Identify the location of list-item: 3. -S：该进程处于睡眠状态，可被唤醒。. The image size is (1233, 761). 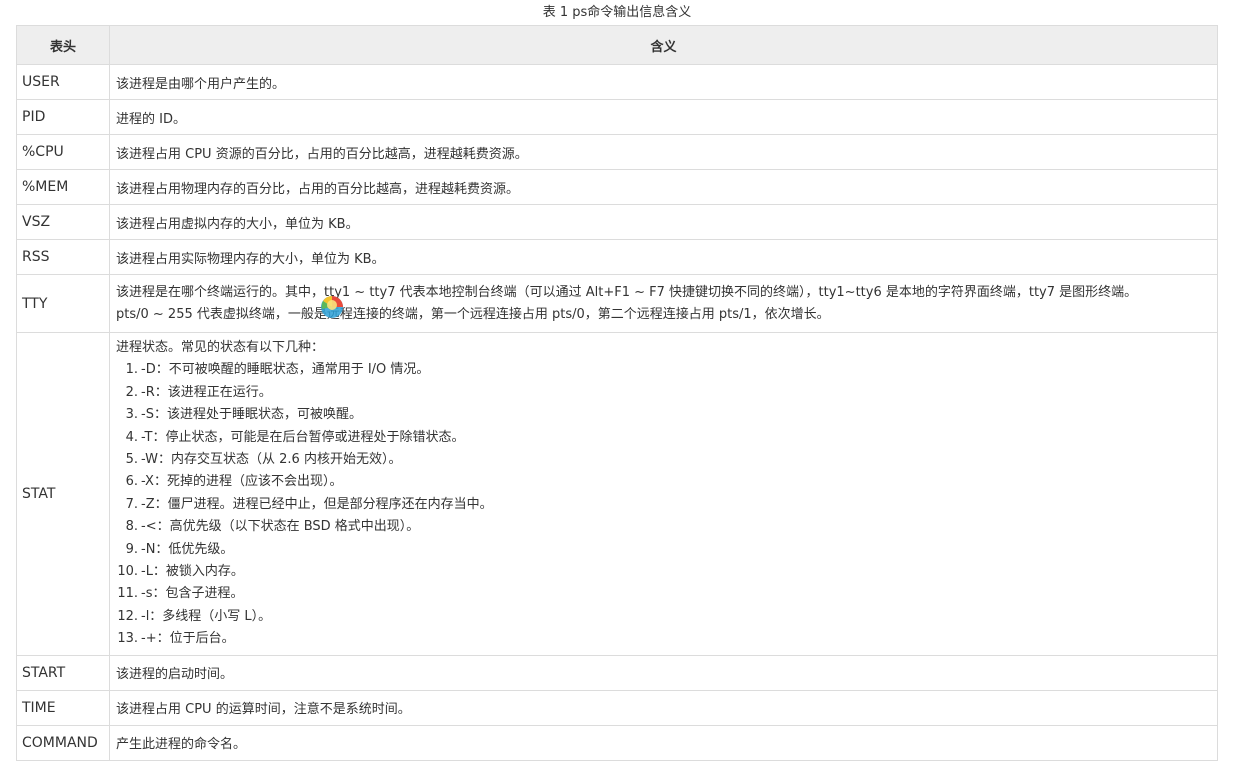
(663, 415).